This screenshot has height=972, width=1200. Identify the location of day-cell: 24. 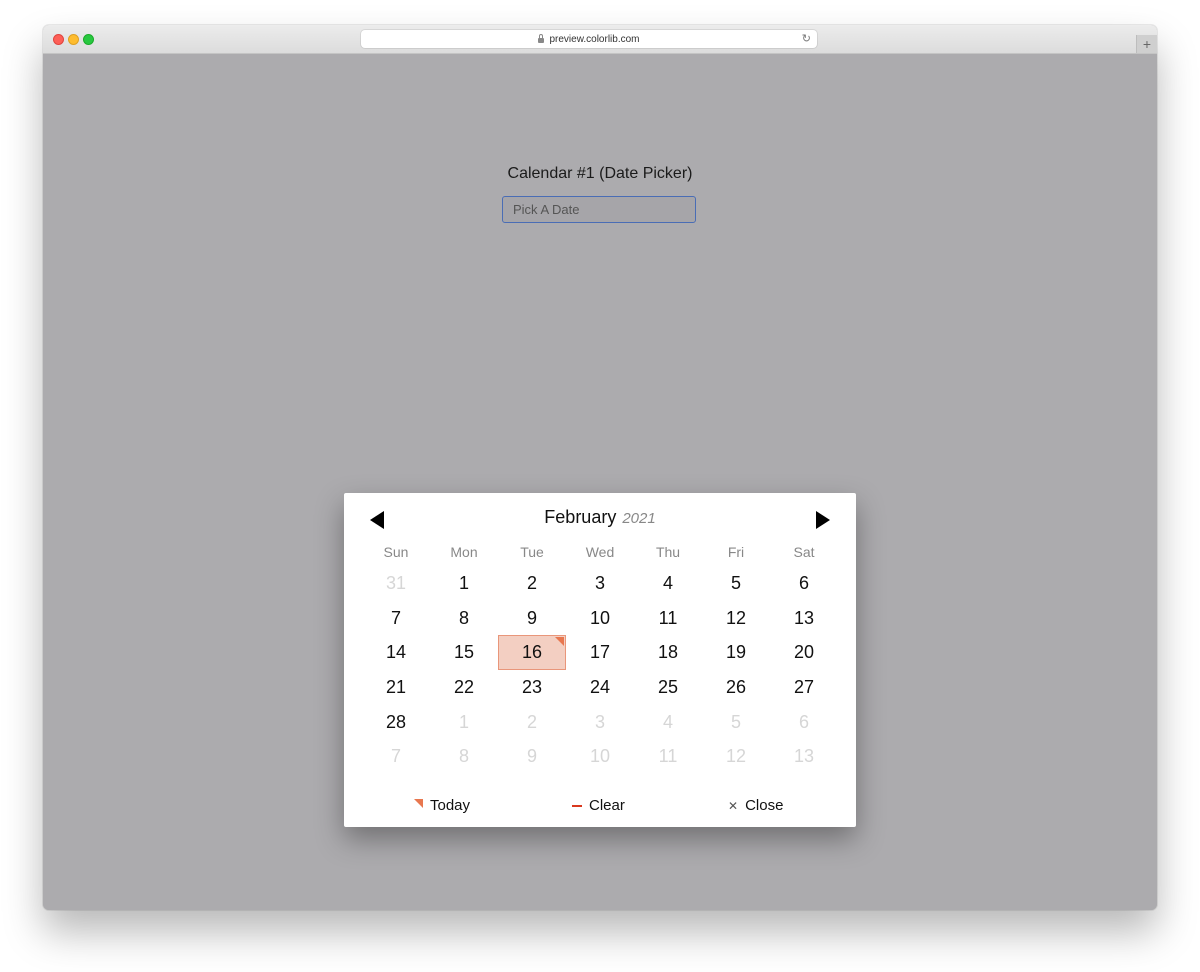
(600, 687).